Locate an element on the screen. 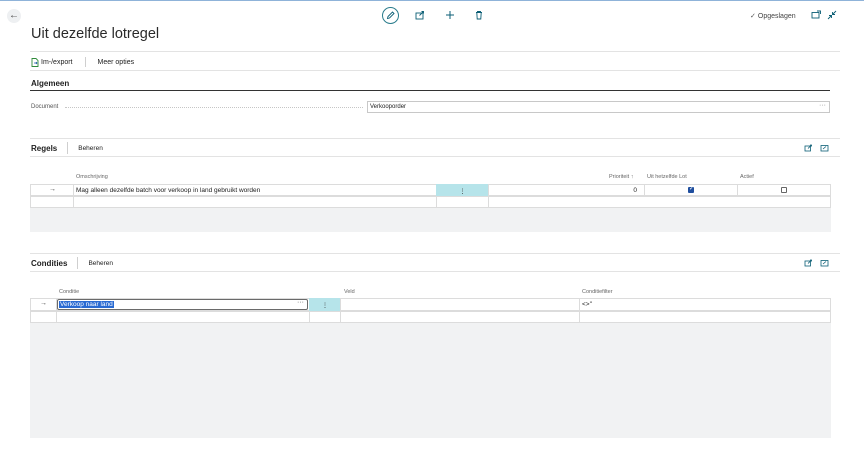  conditions-expand-button is located at coordinates (824, 263).